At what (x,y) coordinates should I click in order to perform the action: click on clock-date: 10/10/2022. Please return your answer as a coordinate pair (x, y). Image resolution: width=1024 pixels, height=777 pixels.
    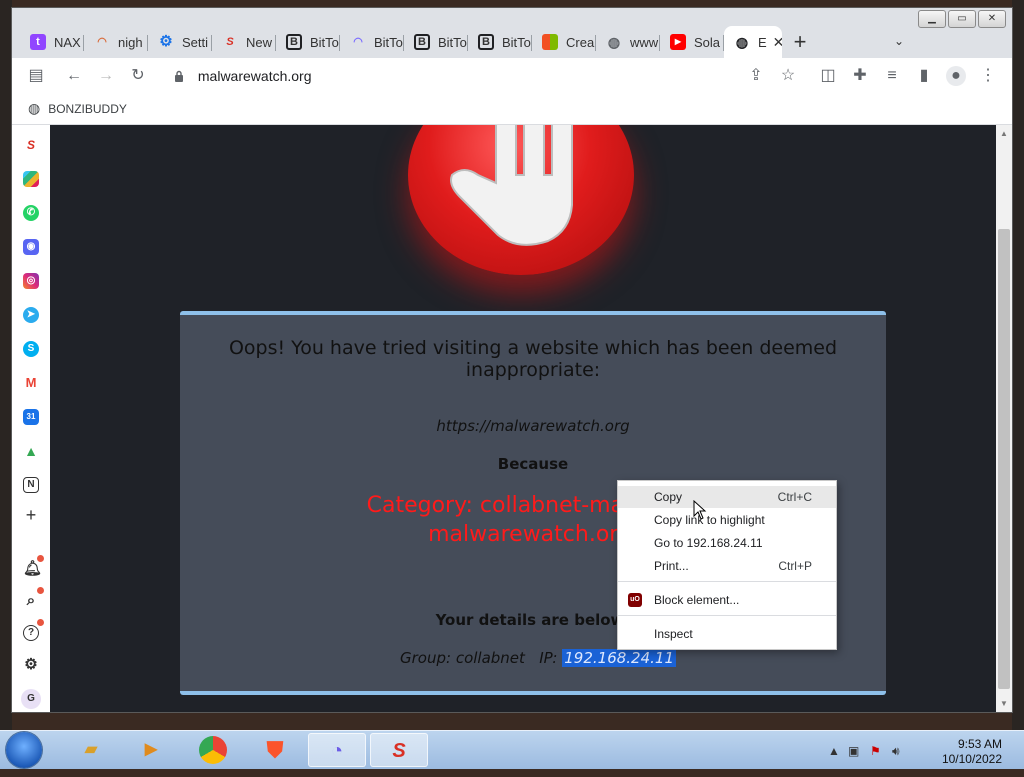
    Looking at the image, I should click on (971, 759).